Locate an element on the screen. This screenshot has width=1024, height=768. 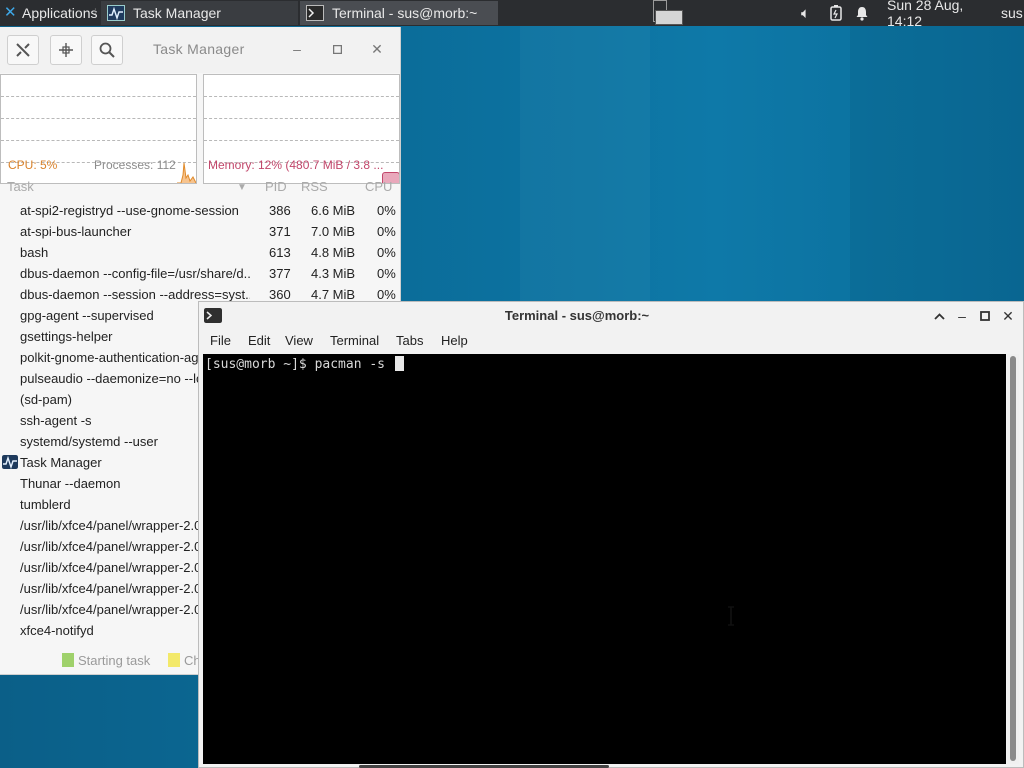
applications-menu: ✕ Applications is located at coordinates (50, 13).